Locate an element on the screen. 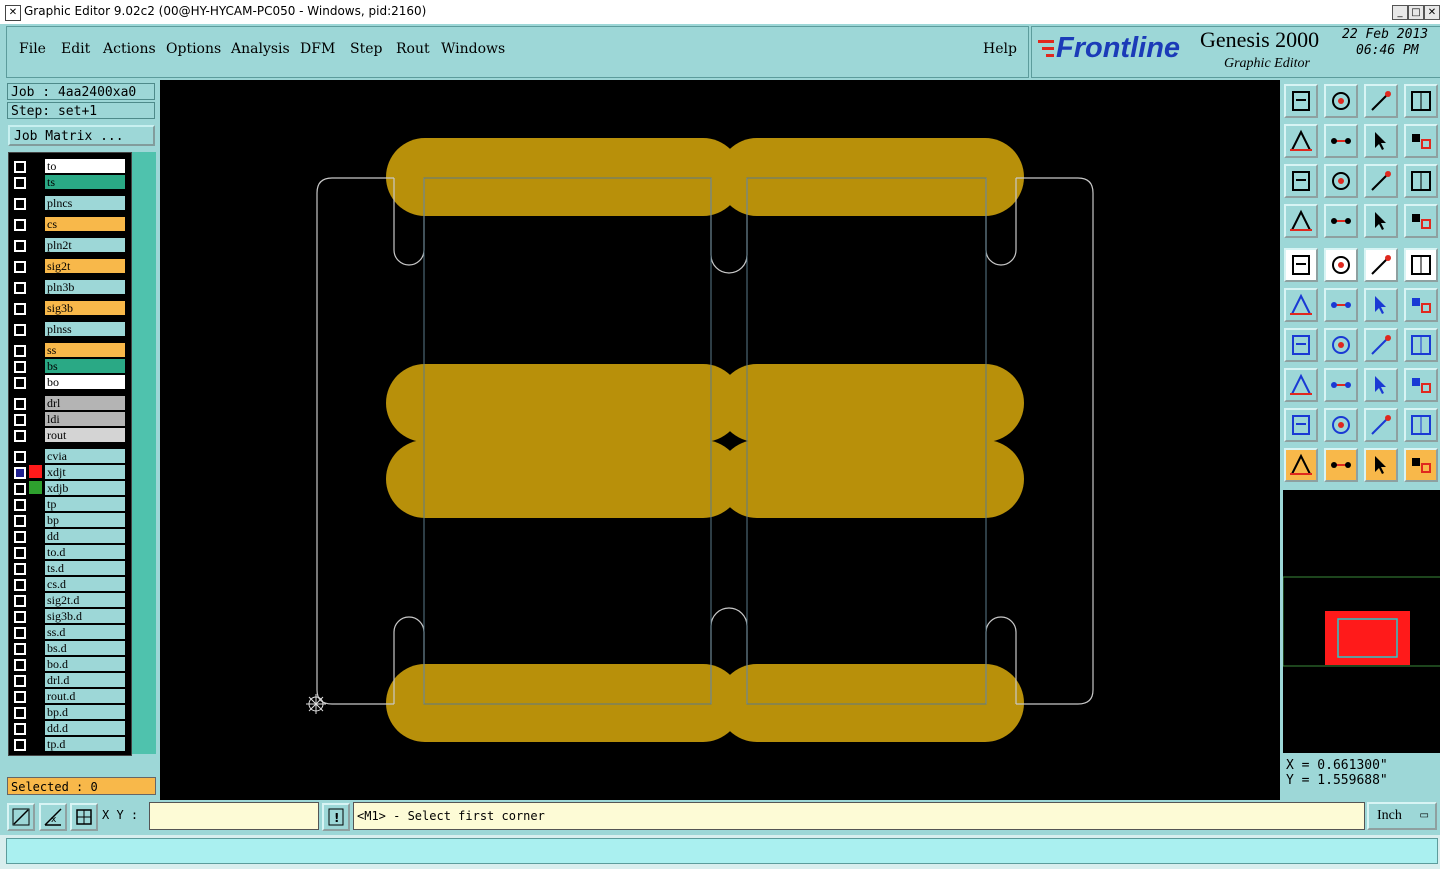 The width and height of the screenshot is (1440, 869). layer-name: sig2t.d is located at coordinates (85, 600).